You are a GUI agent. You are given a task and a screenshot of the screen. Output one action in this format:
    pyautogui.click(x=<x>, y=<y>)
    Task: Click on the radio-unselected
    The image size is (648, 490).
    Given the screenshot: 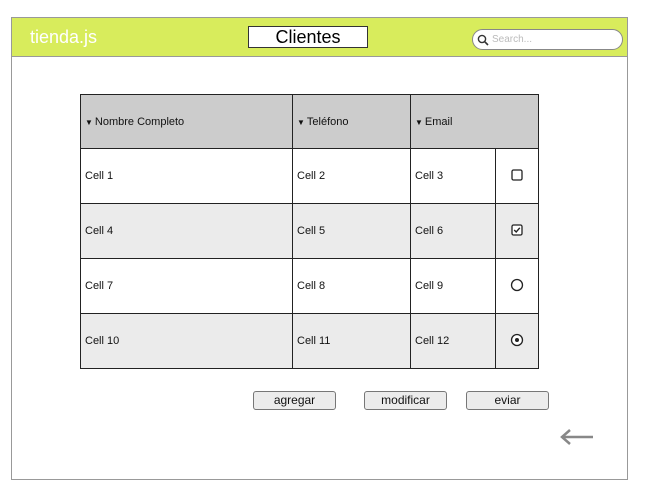 What is the action you would take?
    pyautogui.click(x=517, y=285)
    